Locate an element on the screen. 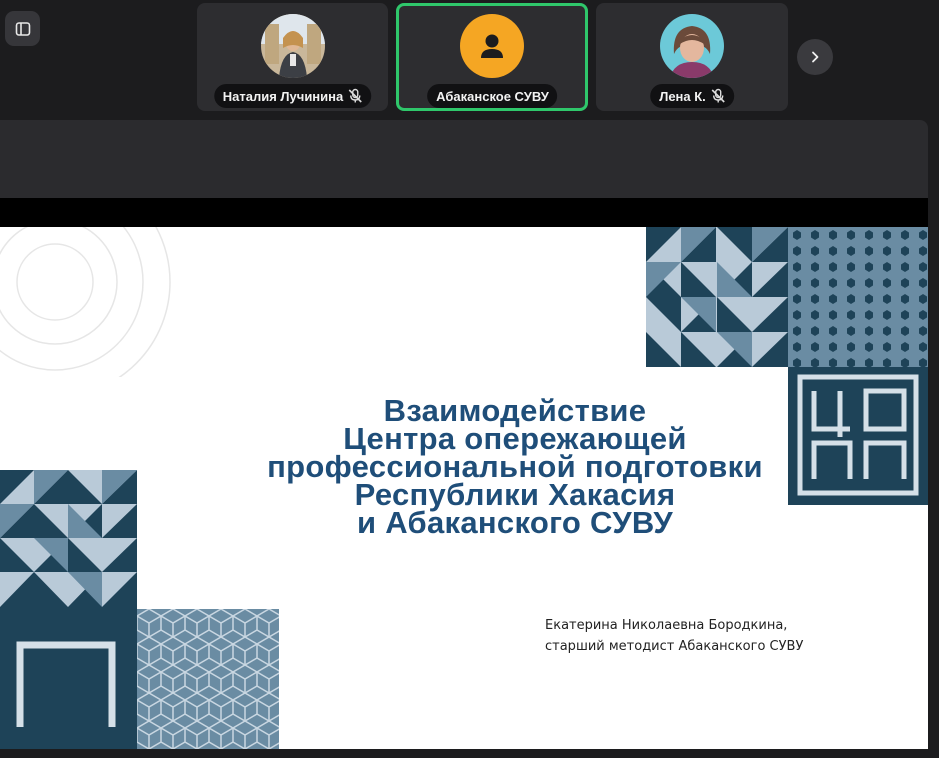 The image size is (939, 758). sidebar-toggle-button is located at coordinates (22, 28).